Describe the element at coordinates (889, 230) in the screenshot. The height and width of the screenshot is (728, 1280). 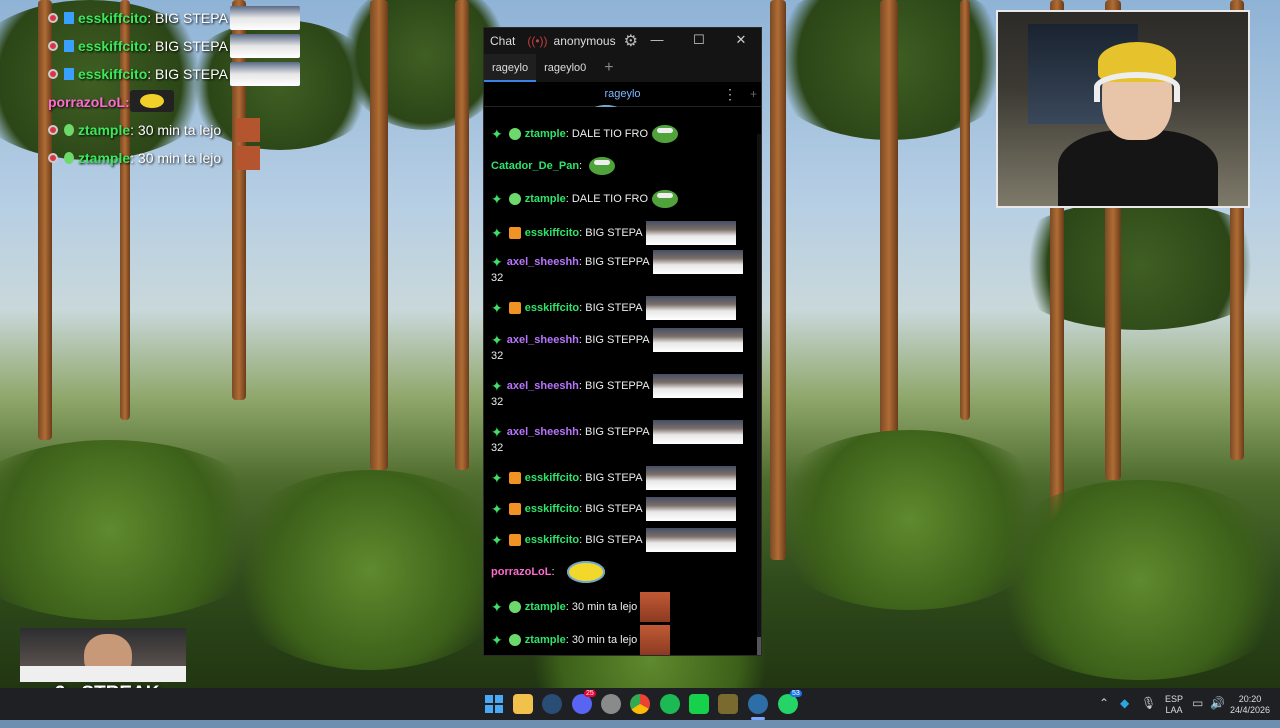
I see `tree-trunk` at that location.